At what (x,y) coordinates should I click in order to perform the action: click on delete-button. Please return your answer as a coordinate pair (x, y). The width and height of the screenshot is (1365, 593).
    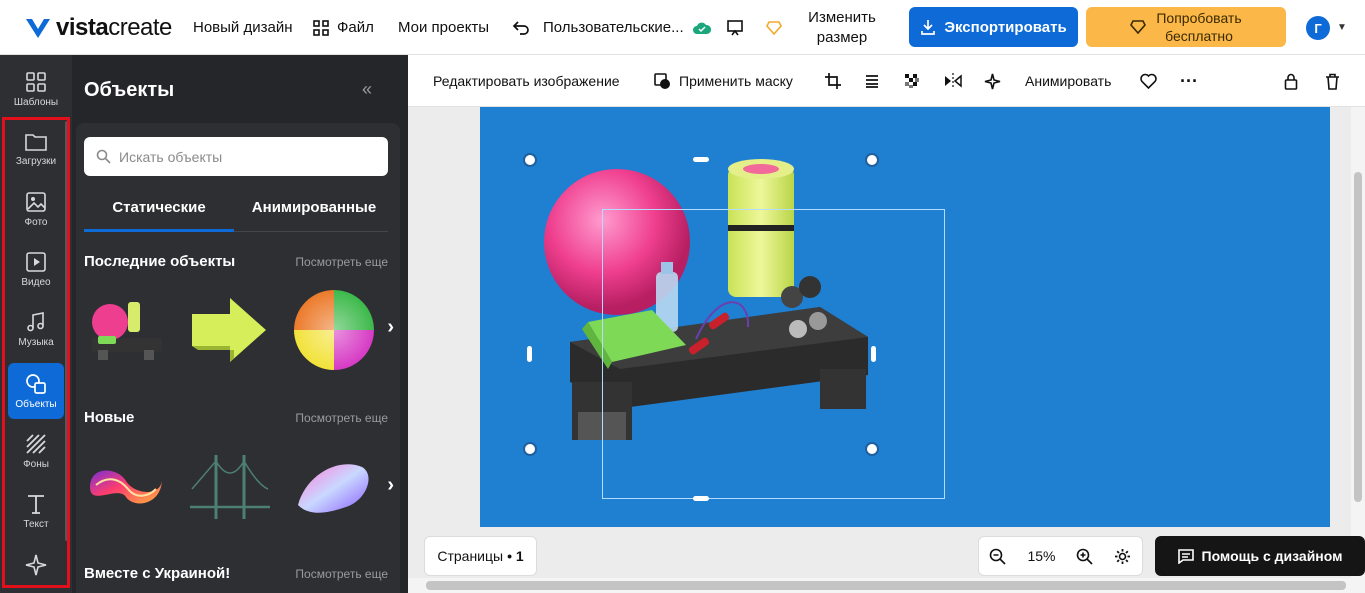
    Looking at the image, I should click on (1332, 81).